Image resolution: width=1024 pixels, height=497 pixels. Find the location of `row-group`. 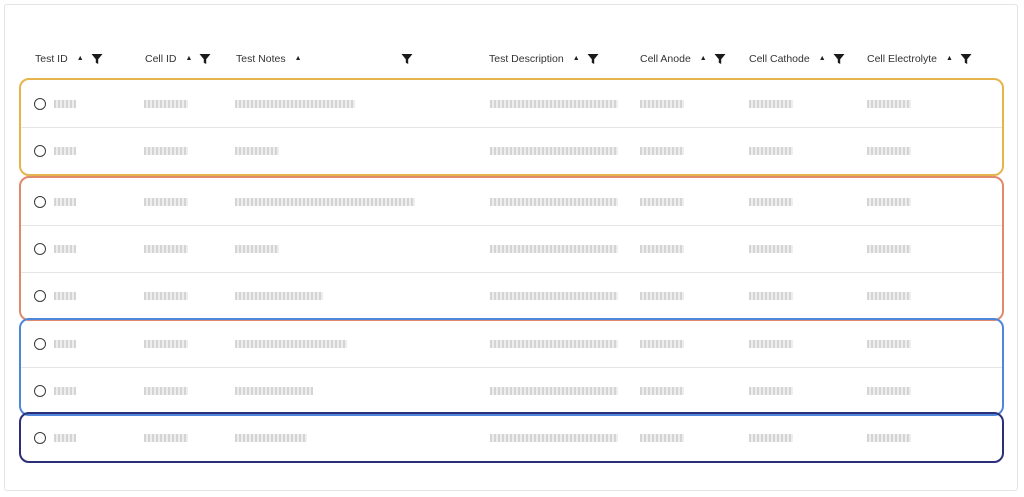

row-group is located at coordinates (511, 437).